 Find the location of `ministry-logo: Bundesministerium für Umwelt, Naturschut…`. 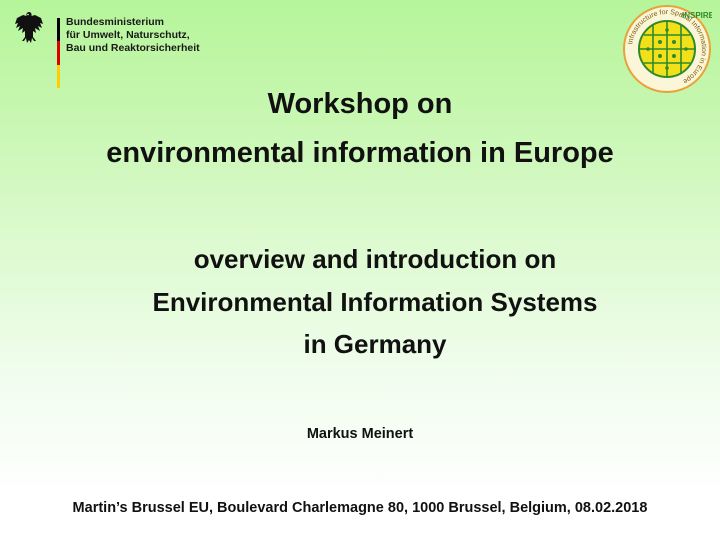

ministry-logo: Bundesministerium für Umwelt, Naturschut… is located at coordinates (114, 49).